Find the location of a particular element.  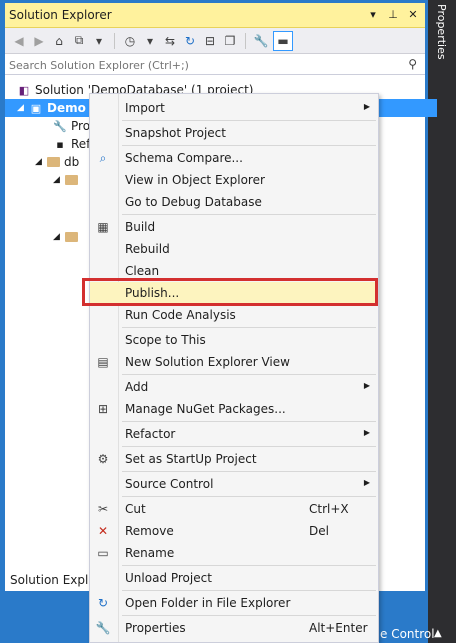

menu-item-source-control: Source Control ▶ is located at coordinates (234, 484).